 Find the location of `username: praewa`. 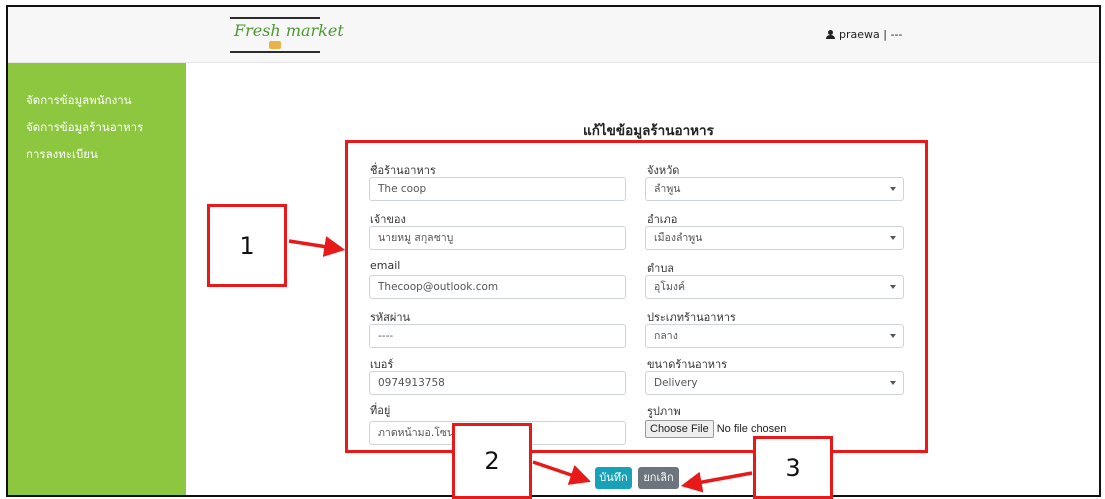

username: praewa is located at coordinates (859, 34).